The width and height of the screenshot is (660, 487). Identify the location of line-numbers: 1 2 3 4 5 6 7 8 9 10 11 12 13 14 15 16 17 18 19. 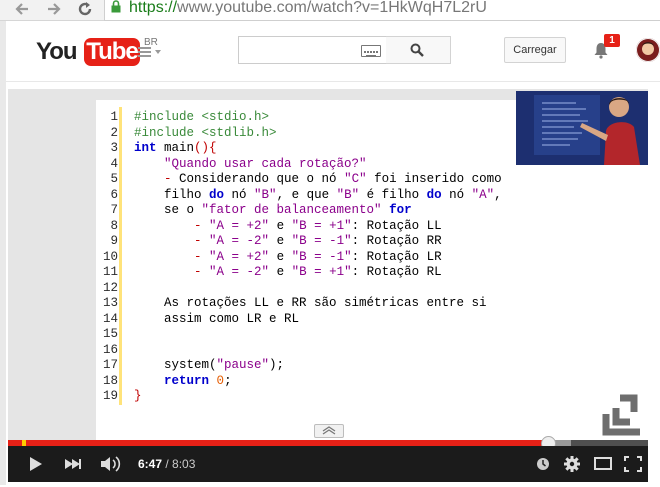
(107, 252).